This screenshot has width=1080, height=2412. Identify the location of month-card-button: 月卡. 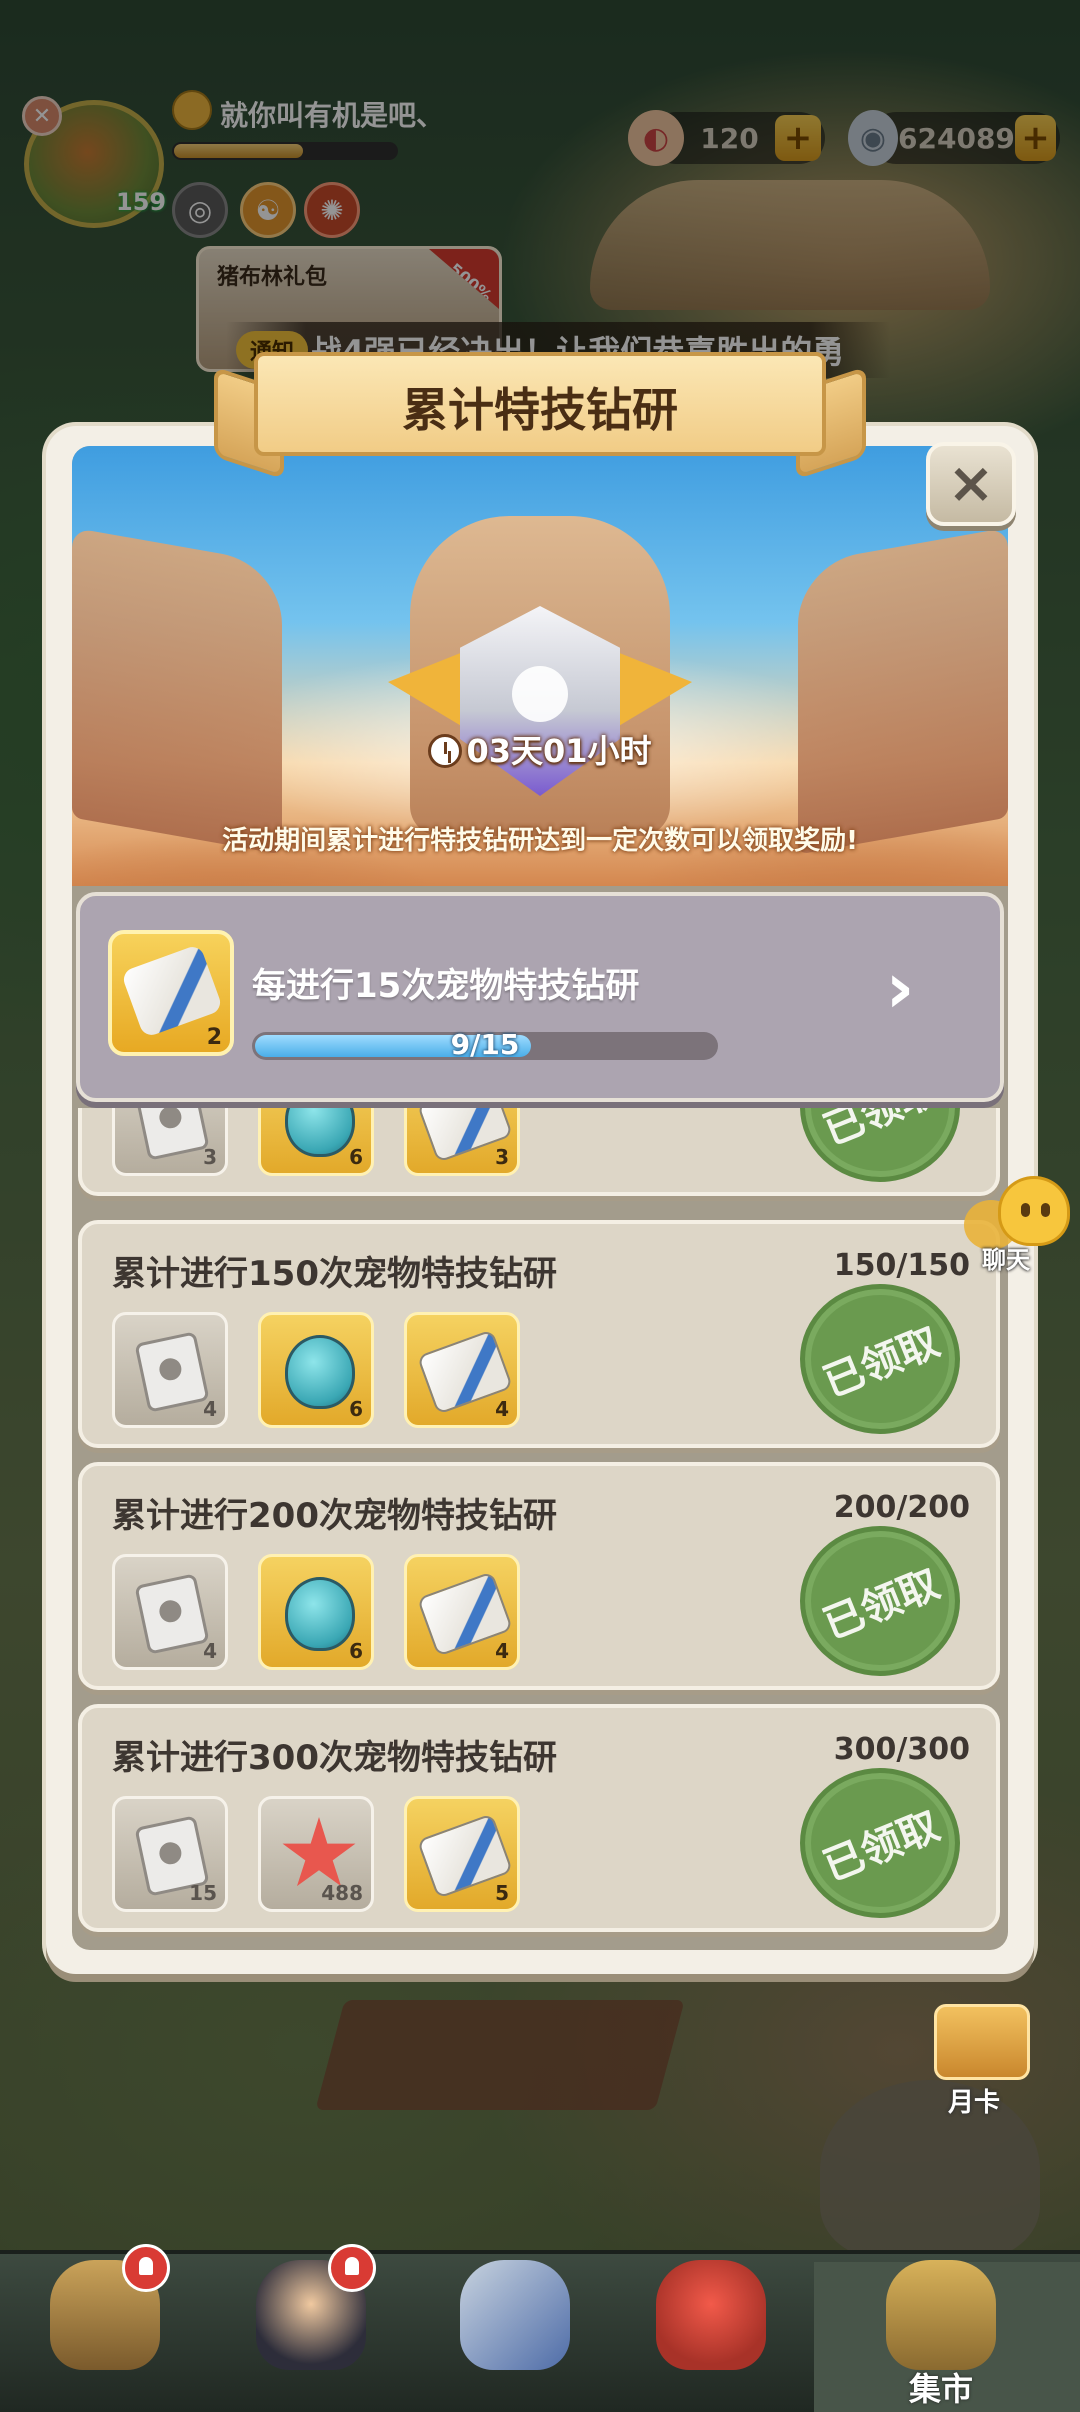
(981, 2061).